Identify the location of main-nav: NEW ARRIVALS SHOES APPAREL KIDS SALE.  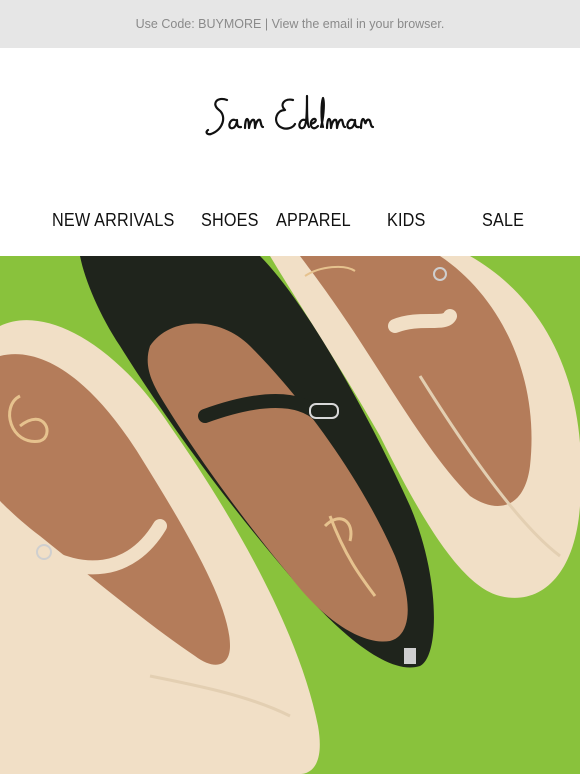
(290, 222).